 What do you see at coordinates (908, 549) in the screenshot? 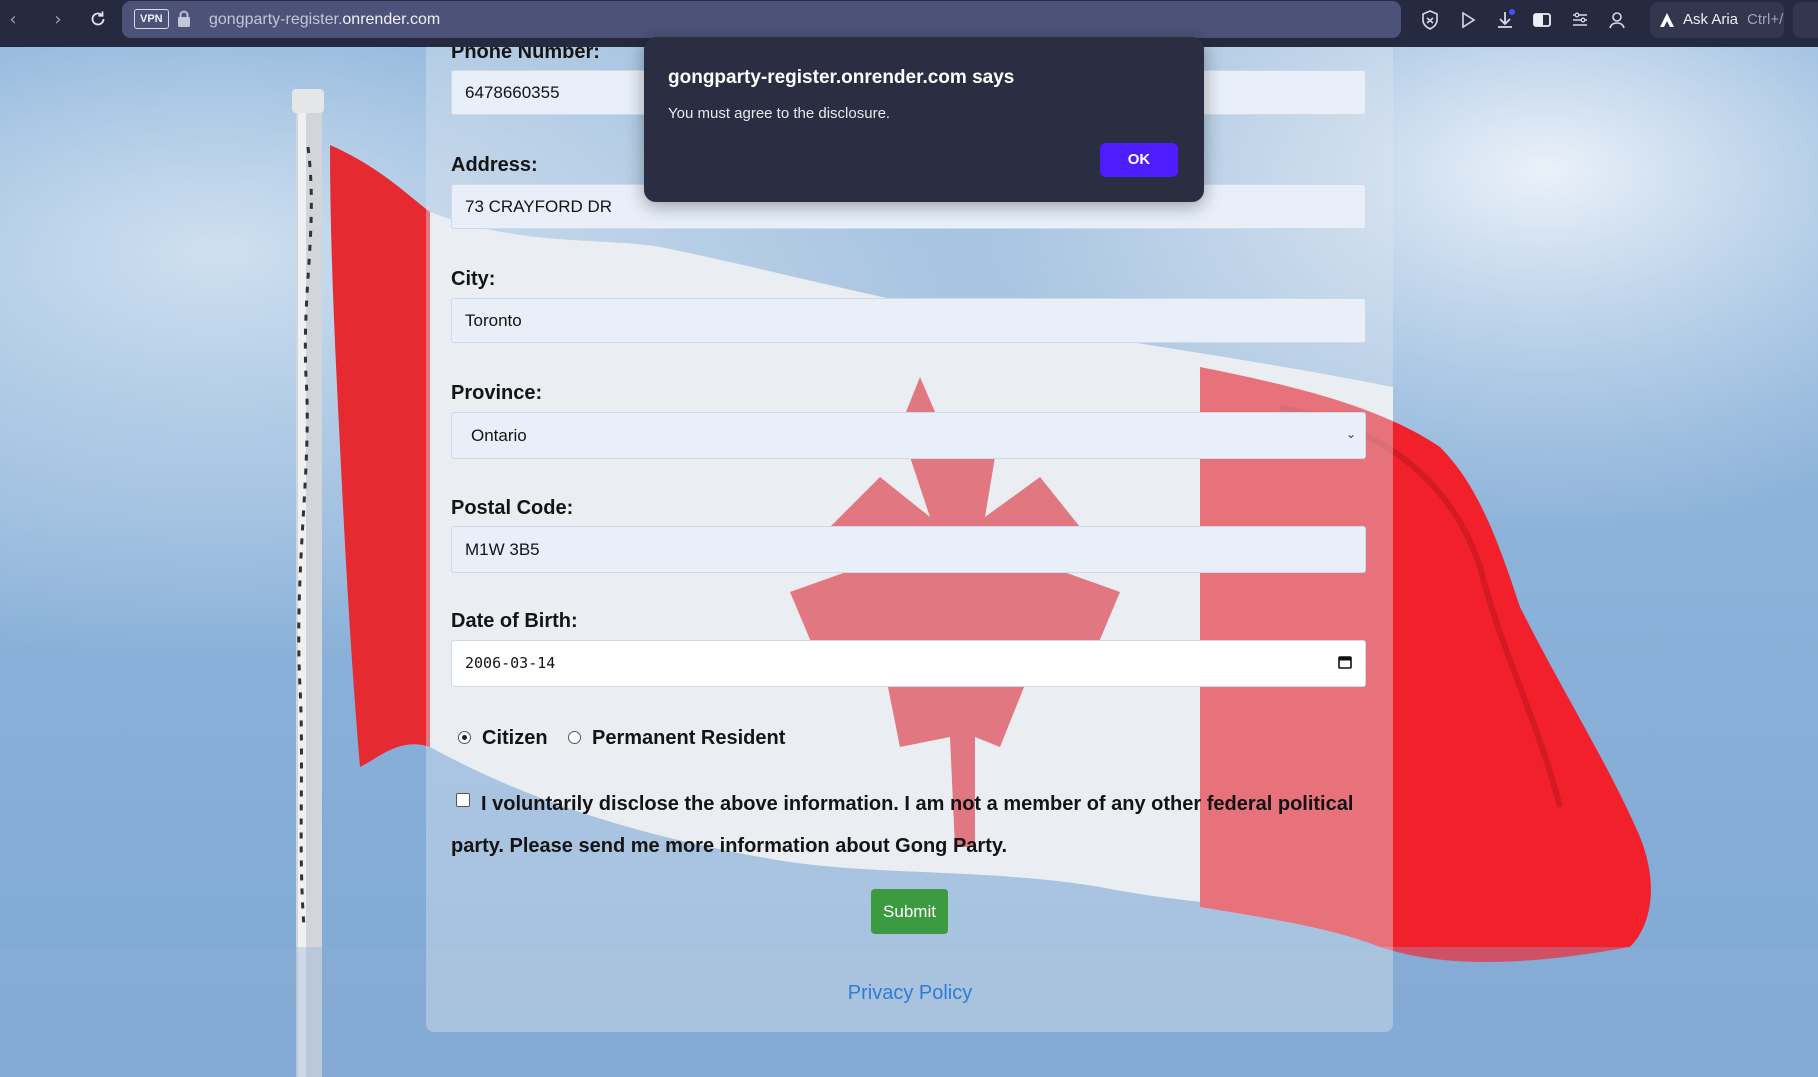
I see `postal-code-input: M1W 3B5` at bounding box center [908, 549].